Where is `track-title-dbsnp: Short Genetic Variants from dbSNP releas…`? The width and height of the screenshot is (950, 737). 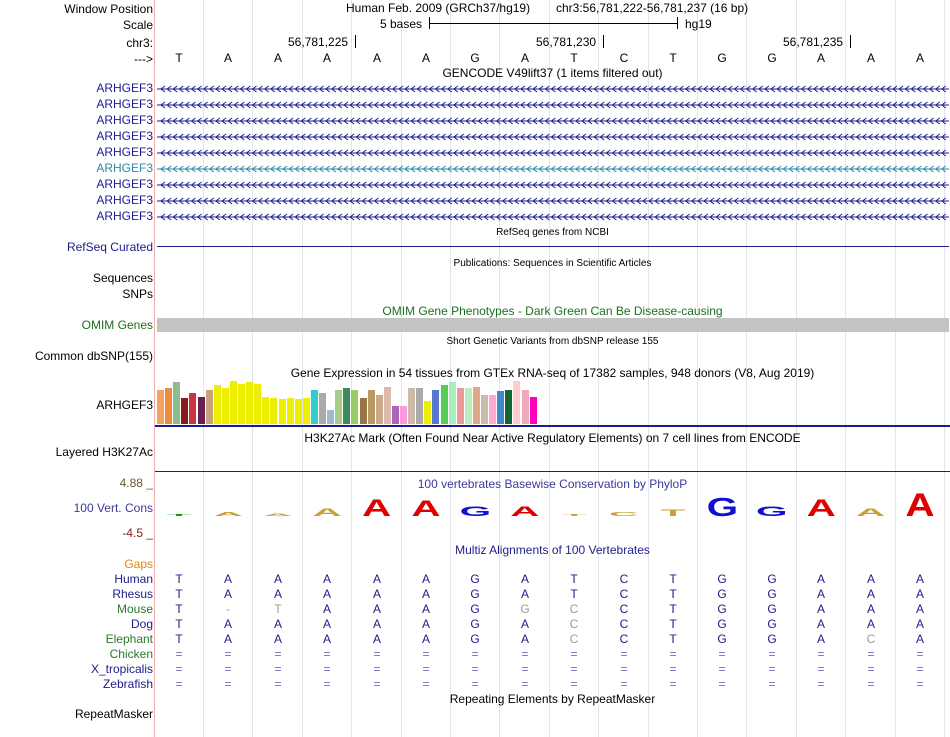 track-title-dbsnp: Short Genetic Variants from dbSNP releas… is located at coordinates (552, 342).